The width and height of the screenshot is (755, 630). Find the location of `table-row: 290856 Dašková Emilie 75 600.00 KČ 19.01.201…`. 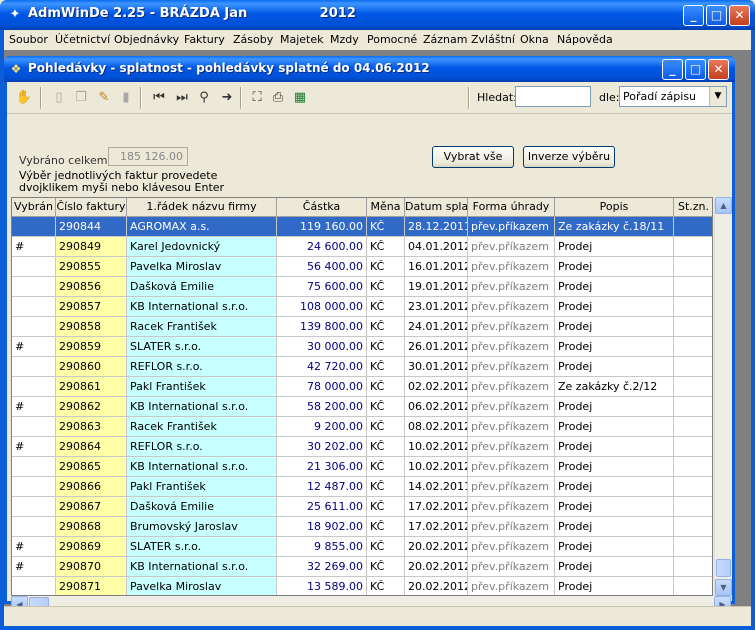

table-row: 290856 Dašková Emilie 75 600.00 KČ 19.01.201… is located at coordinates (362, 287).